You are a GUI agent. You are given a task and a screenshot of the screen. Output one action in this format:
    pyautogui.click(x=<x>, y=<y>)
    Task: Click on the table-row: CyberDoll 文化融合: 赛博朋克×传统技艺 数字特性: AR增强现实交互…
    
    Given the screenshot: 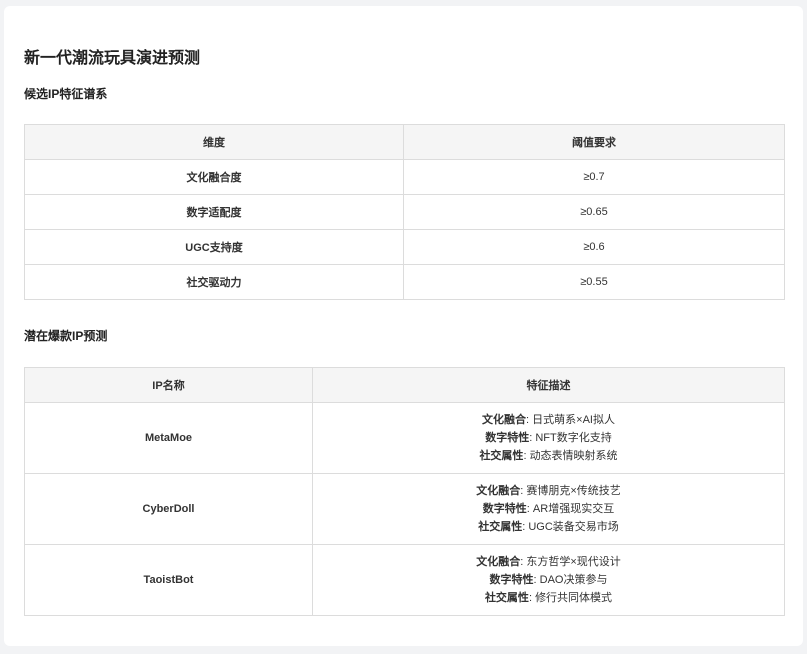 What is the action you would take?
    pyautogui.click(x=404, y=509)
    